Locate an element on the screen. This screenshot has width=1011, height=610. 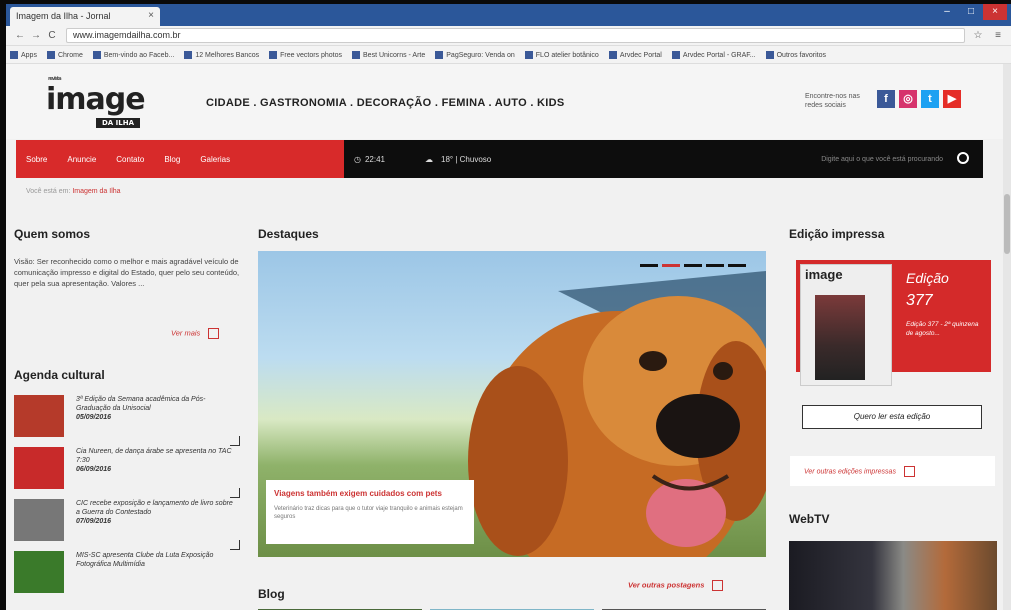
webtv-title: WebTV is located at coordinates (809, 519).